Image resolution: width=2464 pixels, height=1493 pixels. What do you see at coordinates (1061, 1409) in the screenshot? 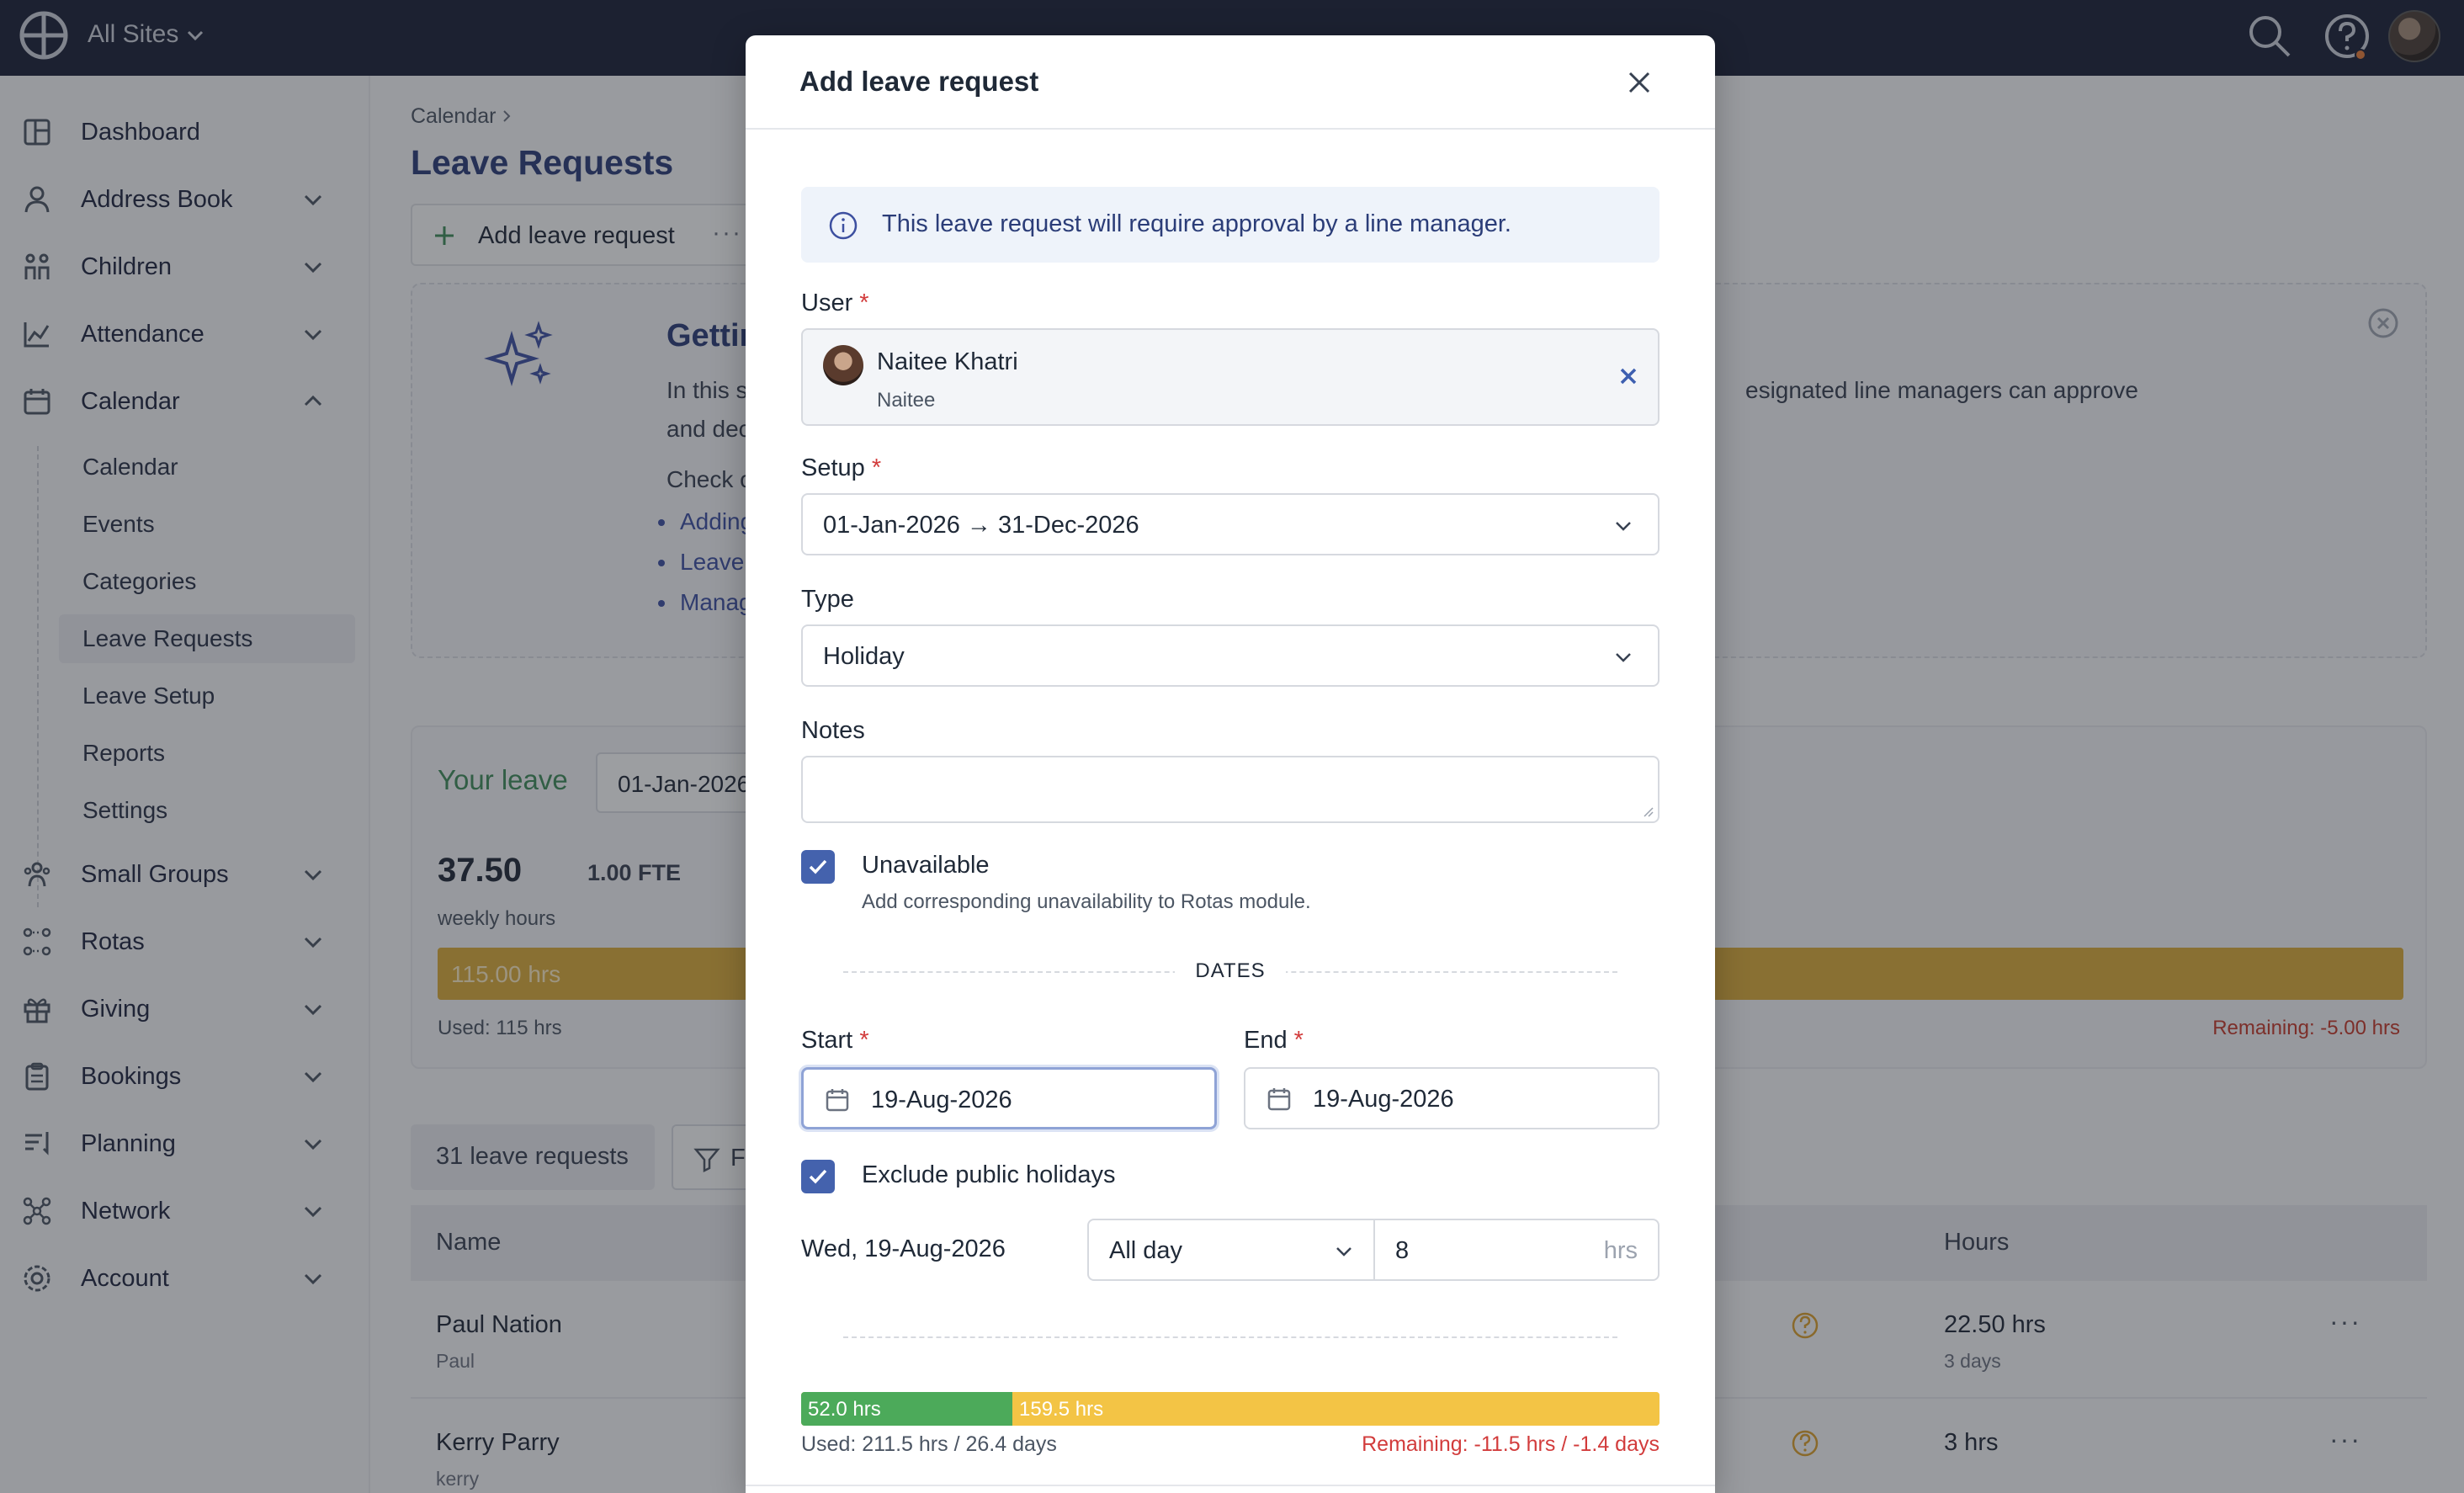
I see `allocation-pending-text: 159.5 hrs` at bounding box center [1061, 1409].